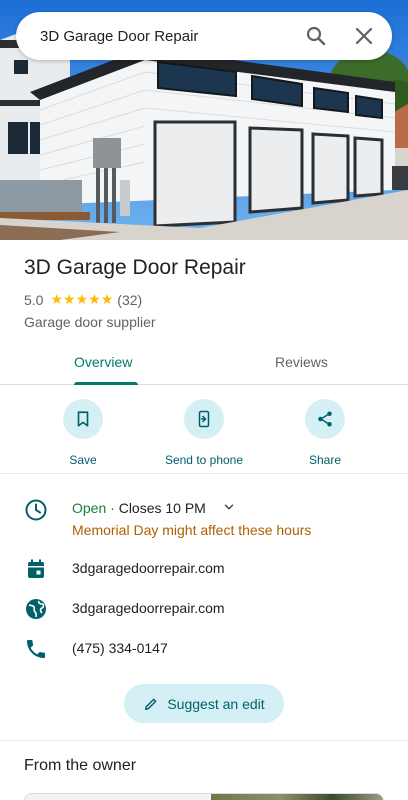 The height and width of the screenshot is (800, 408). I want to click on hours-summary: Open · Closes 10 PM, so click(154, 508).